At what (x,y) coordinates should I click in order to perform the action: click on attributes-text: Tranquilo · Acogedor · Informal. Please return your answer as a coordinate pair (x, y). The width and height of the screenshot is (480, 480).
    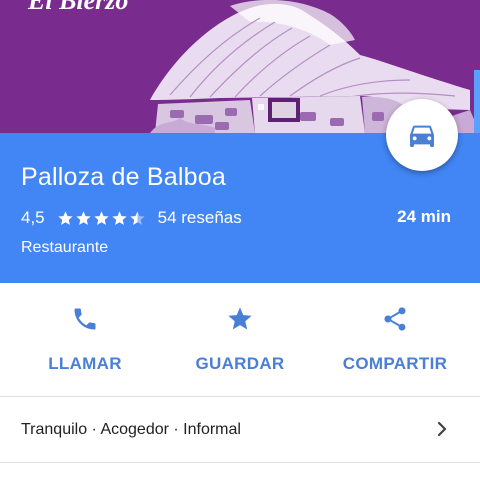
    Looking at the image, I should click on (131, 429).